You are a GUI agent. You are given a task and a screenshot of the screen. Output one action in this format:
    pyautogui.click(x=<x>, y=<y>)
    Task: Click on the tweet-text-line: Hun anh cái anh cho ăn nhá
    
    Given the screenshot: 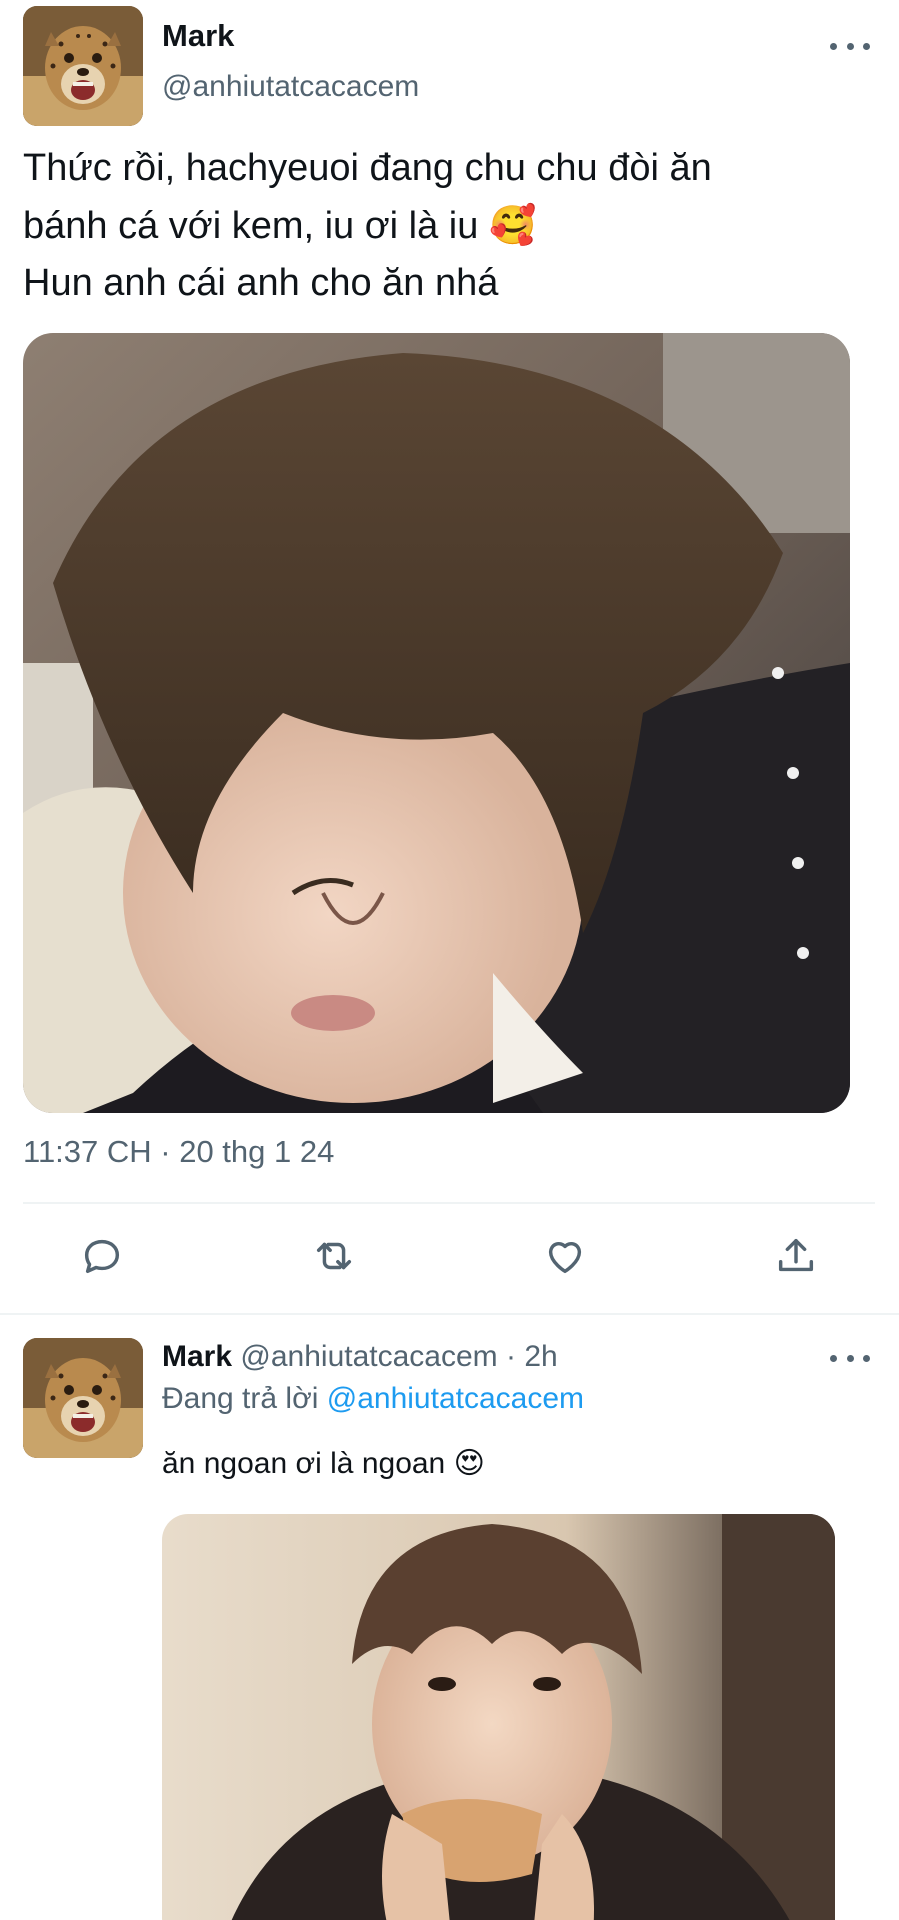 What is the action you would take?
    pyautogui.click(x=261, y=283)
    